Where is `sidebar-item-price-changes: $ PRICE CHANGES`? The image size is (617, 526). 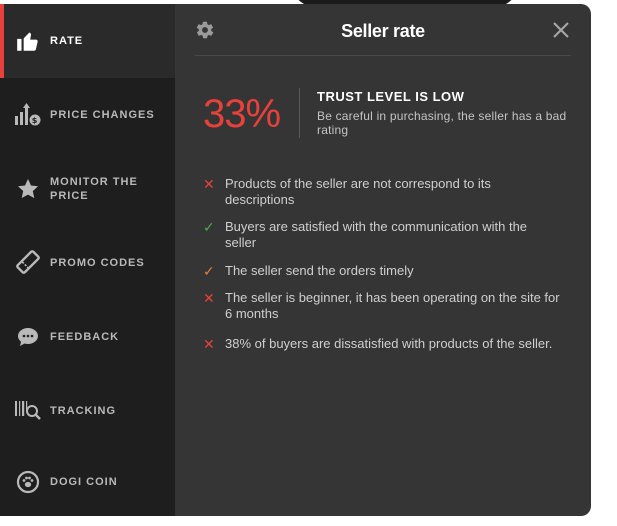
sidebar-item-price-changes: $ PRICE CHANGES is located at coordinates (87, 115).